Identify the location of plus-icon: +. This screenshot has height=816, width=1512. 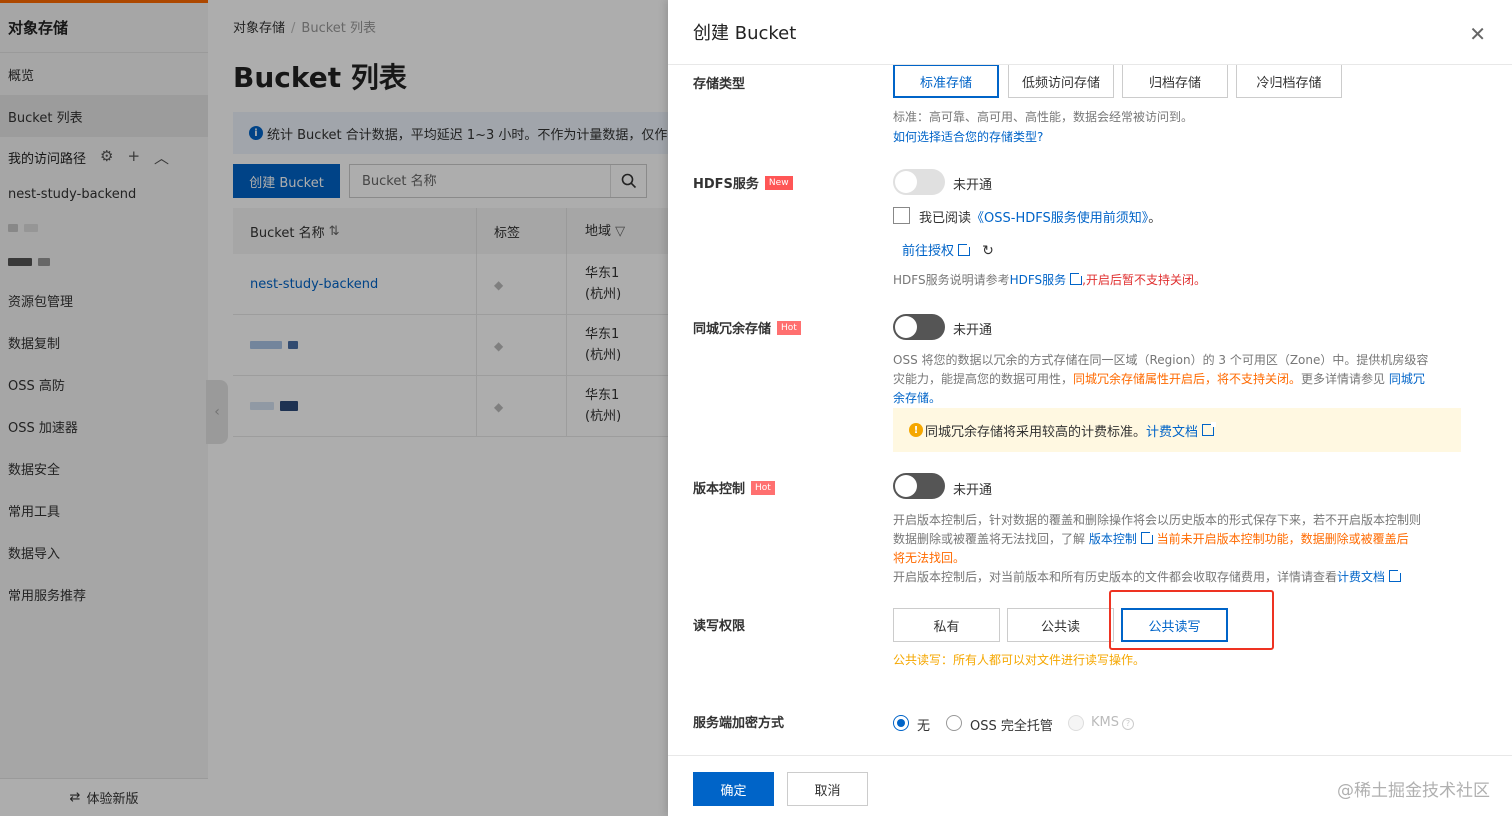
(133, 157).